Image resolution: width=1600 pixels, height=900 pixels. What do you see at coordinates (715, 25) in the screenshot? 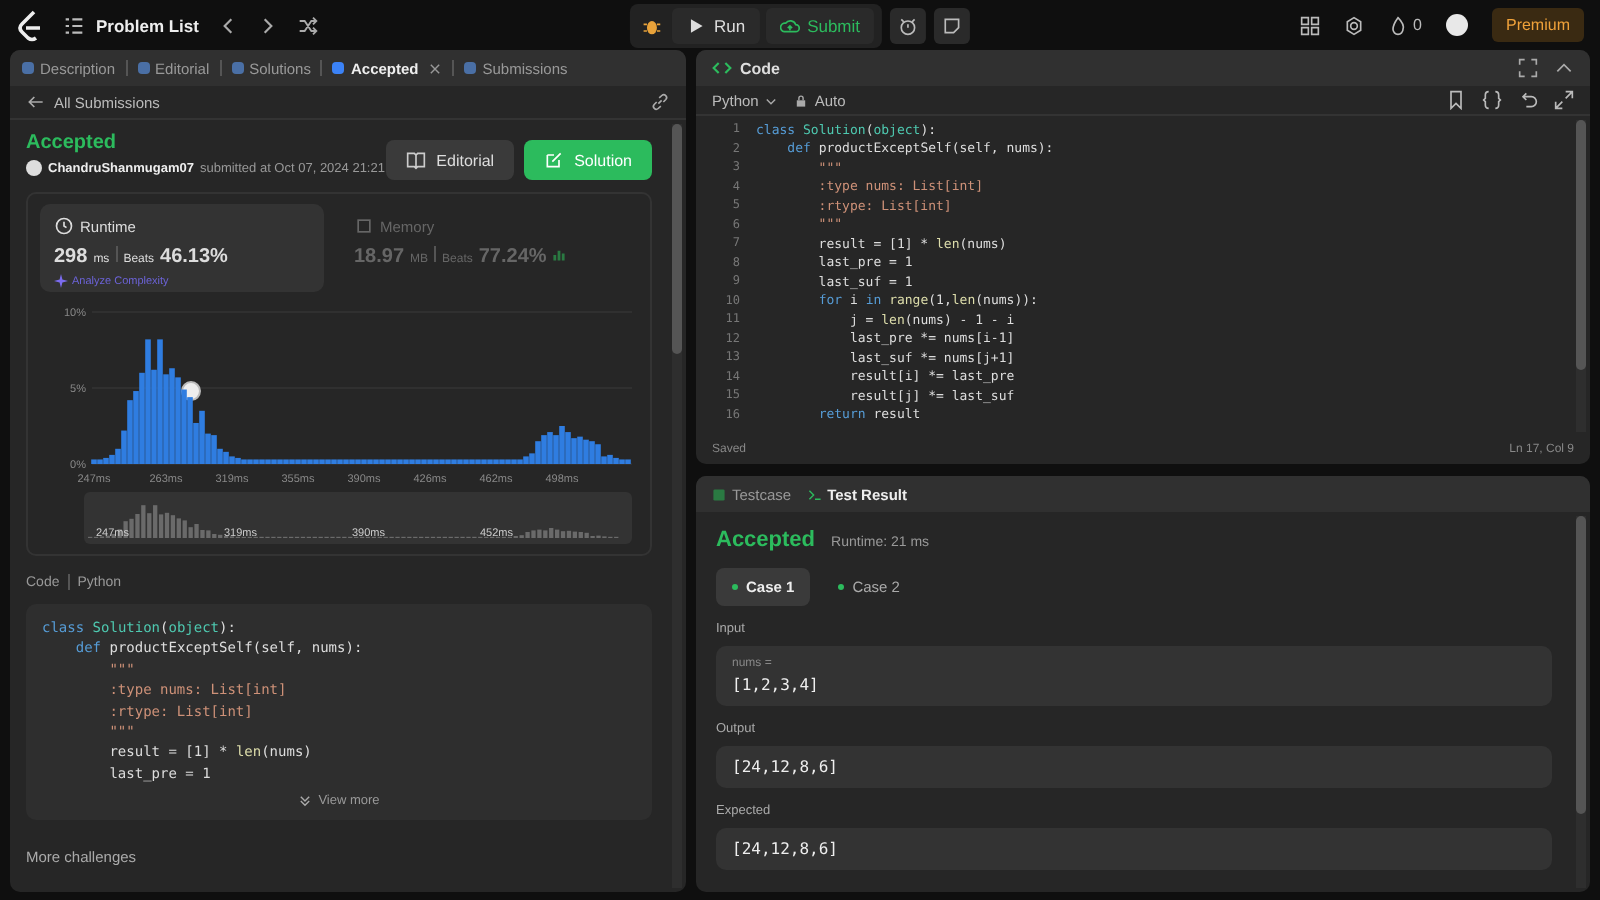
I see `run-button: Run` at bounding box center [715, 25].